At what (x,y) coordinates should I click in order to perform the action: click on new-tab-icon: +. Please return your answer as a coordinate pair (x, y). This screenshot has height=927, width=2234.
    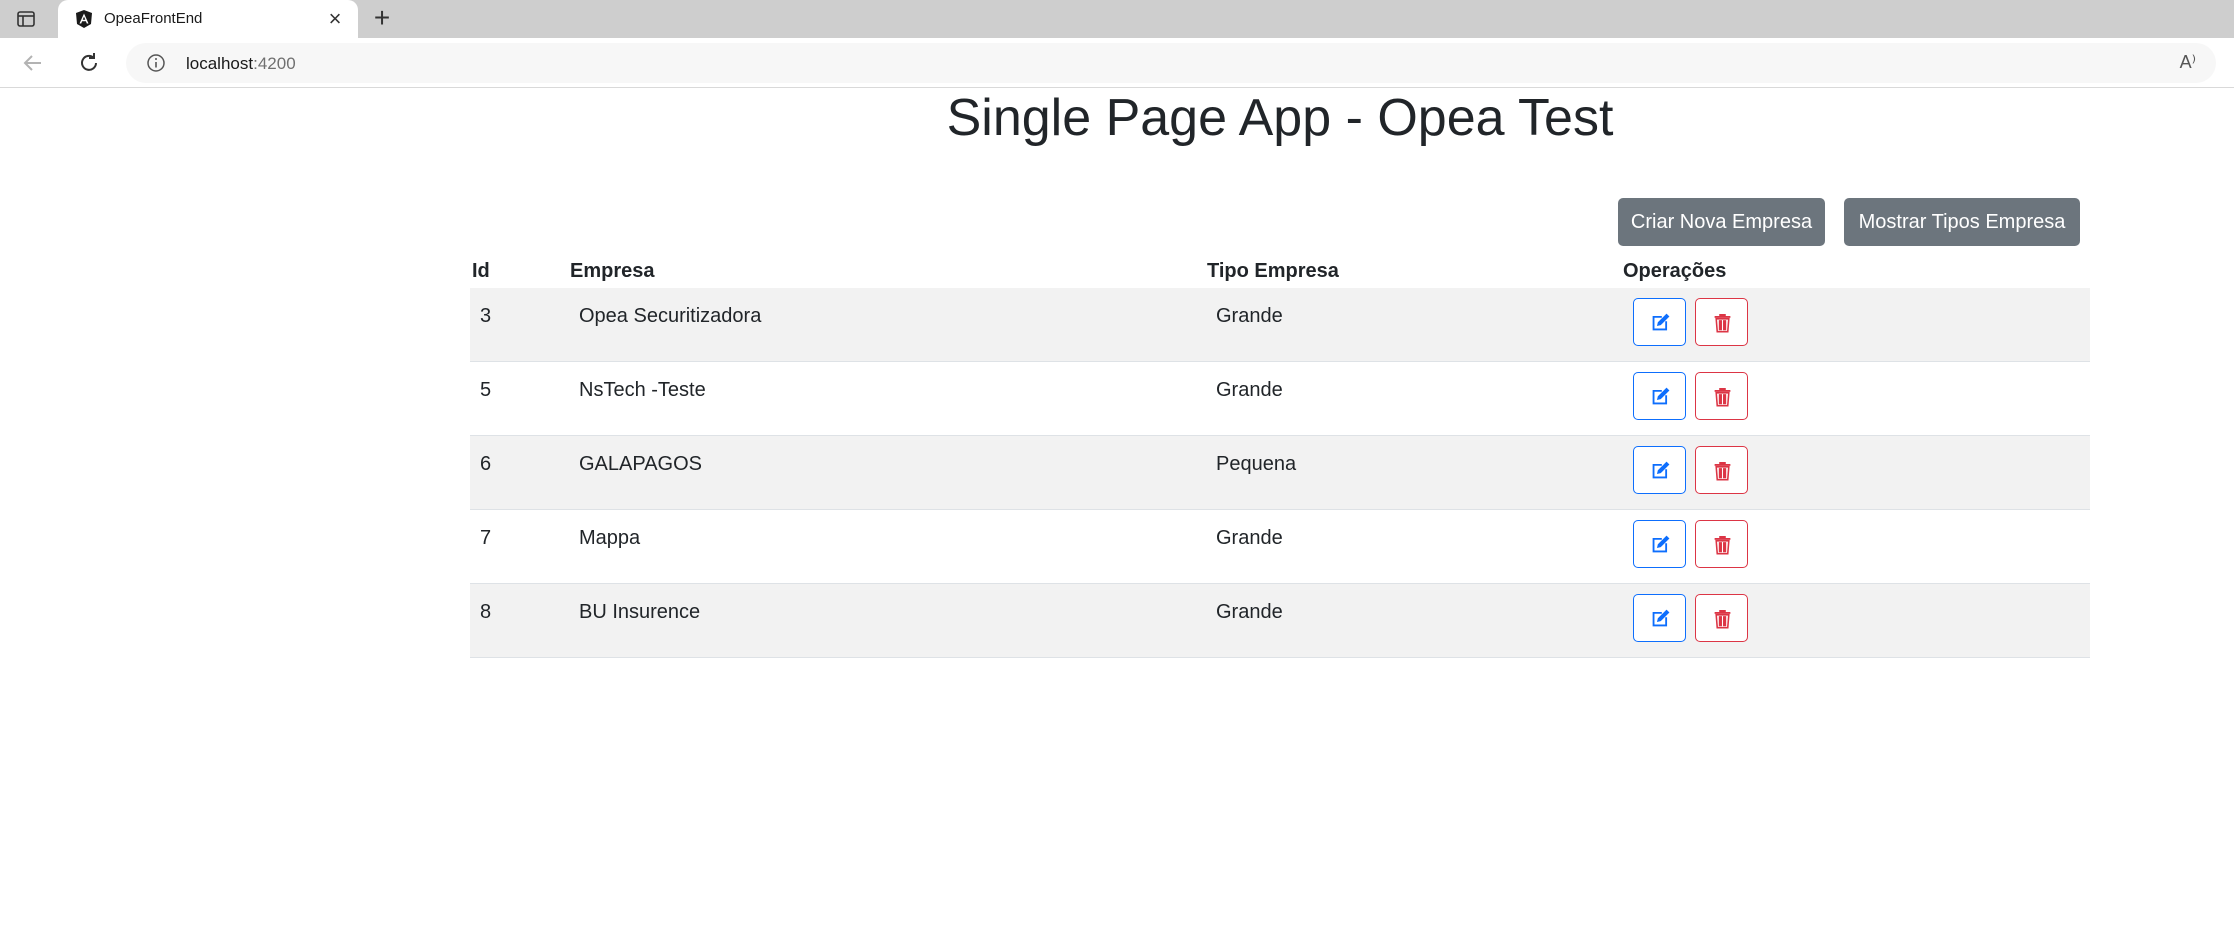
    Looking at the image, I should click on (382, 18).